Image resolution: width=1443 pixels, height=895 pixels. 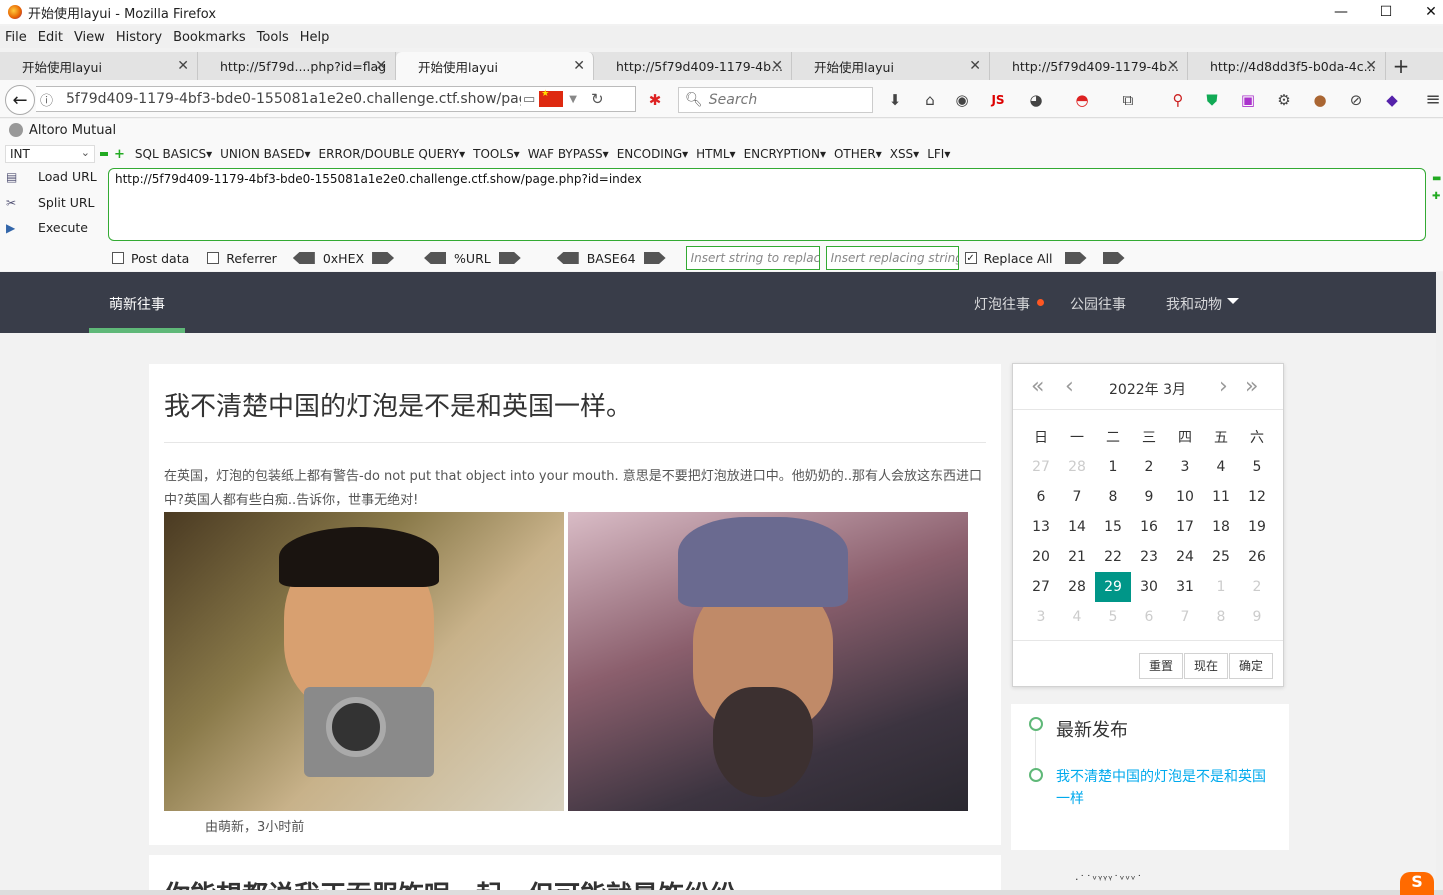 What do you see at coordinates (1221, 527) in the screenshot?
I see `day-cell: 18` at bounding box center [1221, 527].